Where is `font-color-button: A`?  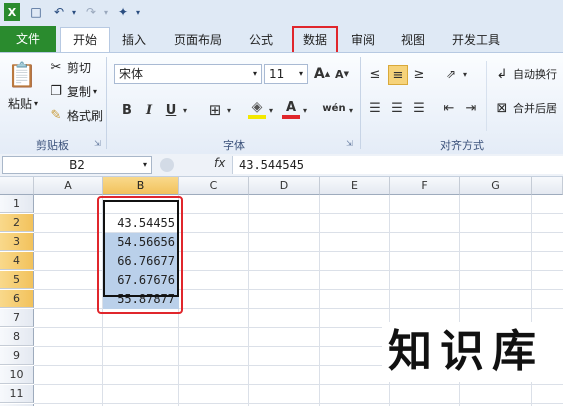
font-color-button: A is located at coordinates (291, 109).